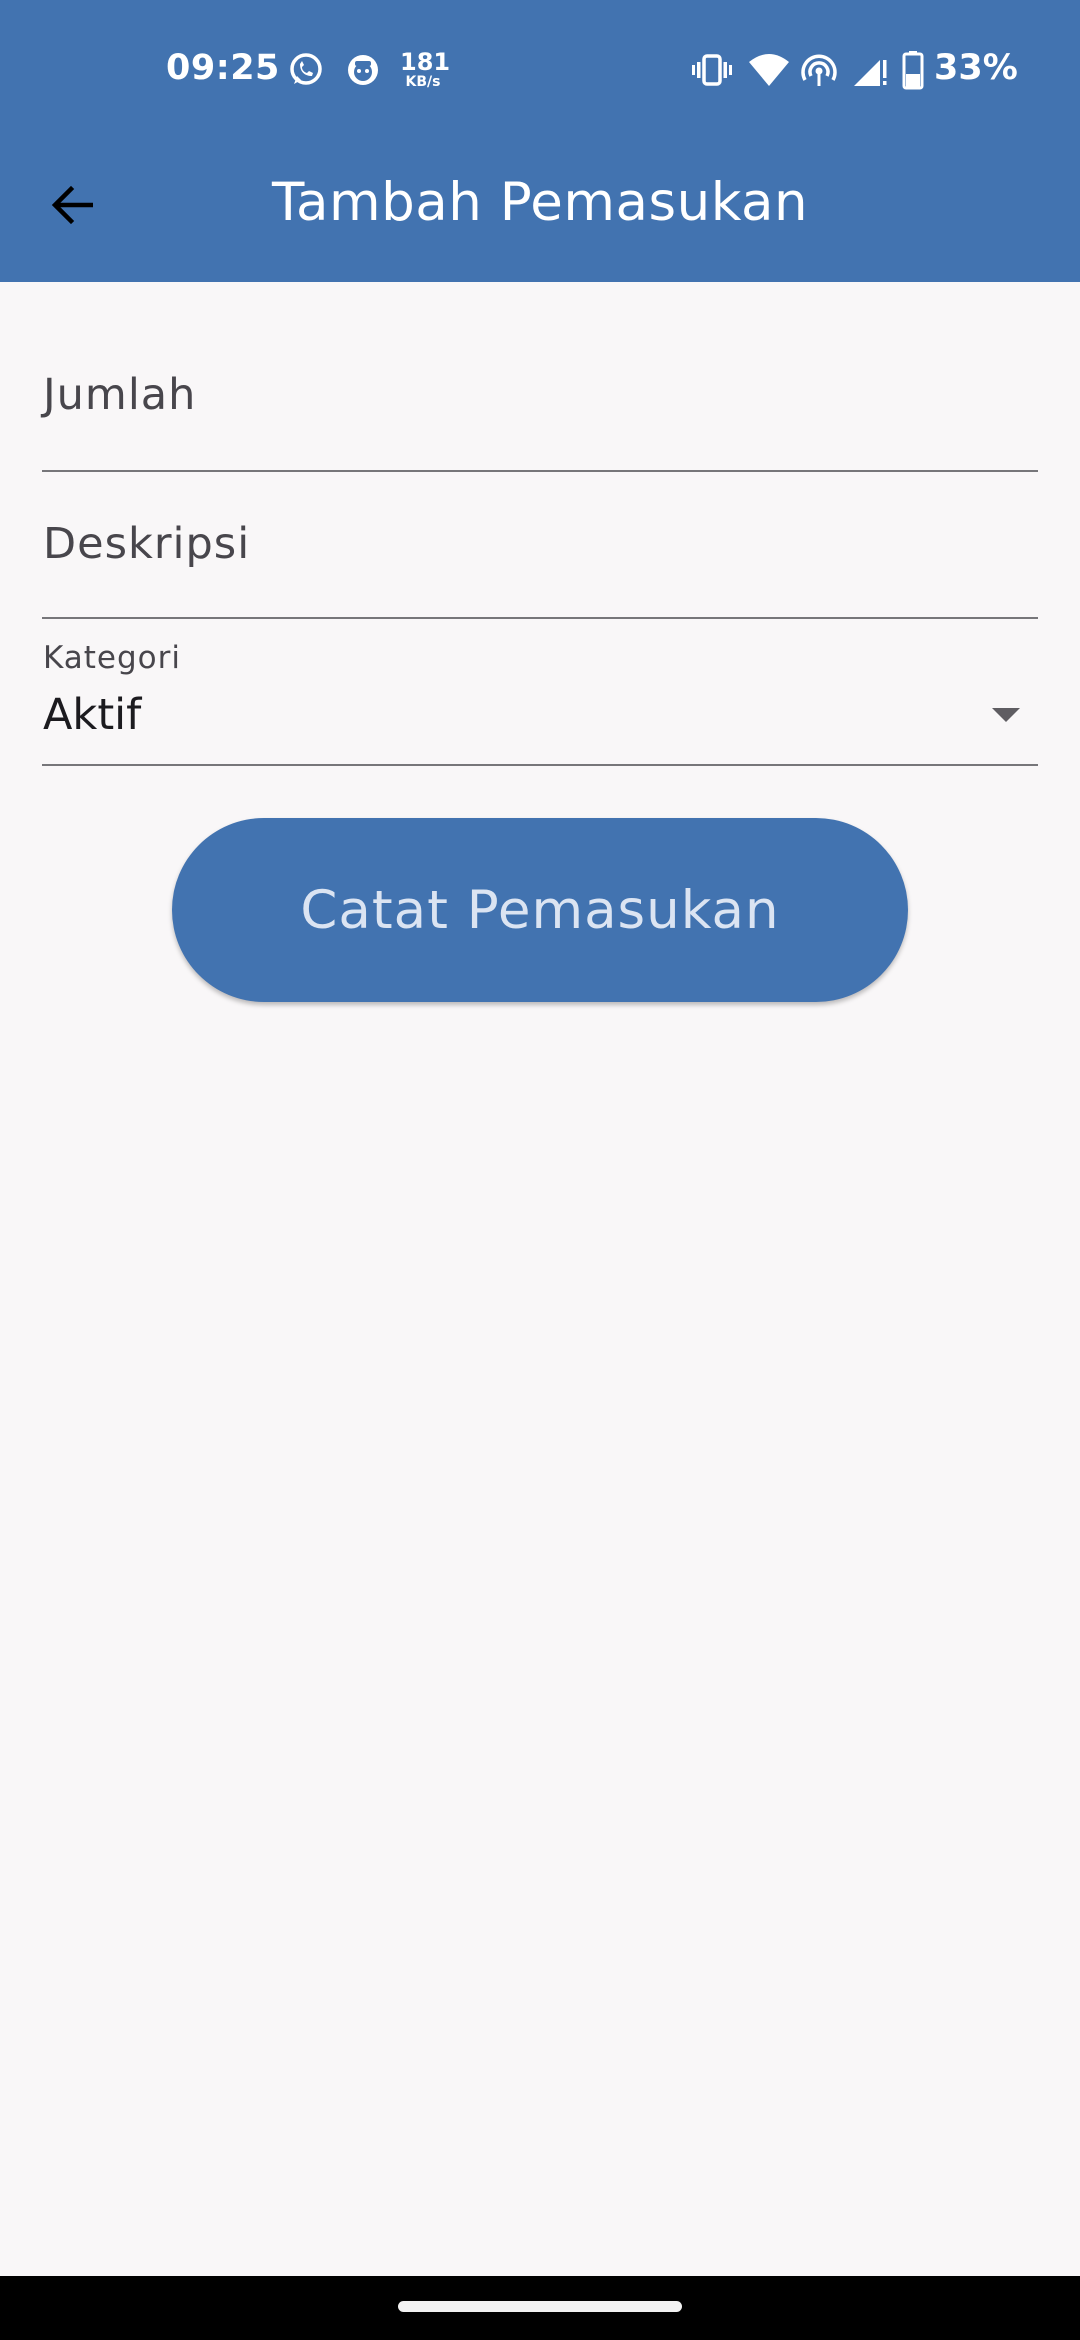  Describe the element at coordinates (306, 69) in the screenshot. I see `whatsapp-icon` at that location.